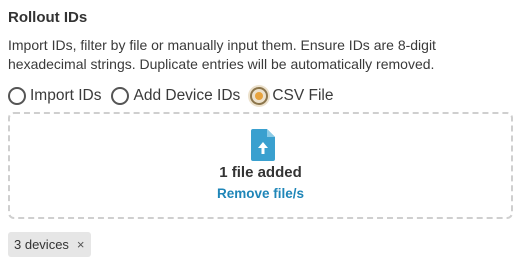 Image resolution: width=529 pixels, height=265 pixels. I want to click on devices-count-label: 3 devices, so click(41, 244).